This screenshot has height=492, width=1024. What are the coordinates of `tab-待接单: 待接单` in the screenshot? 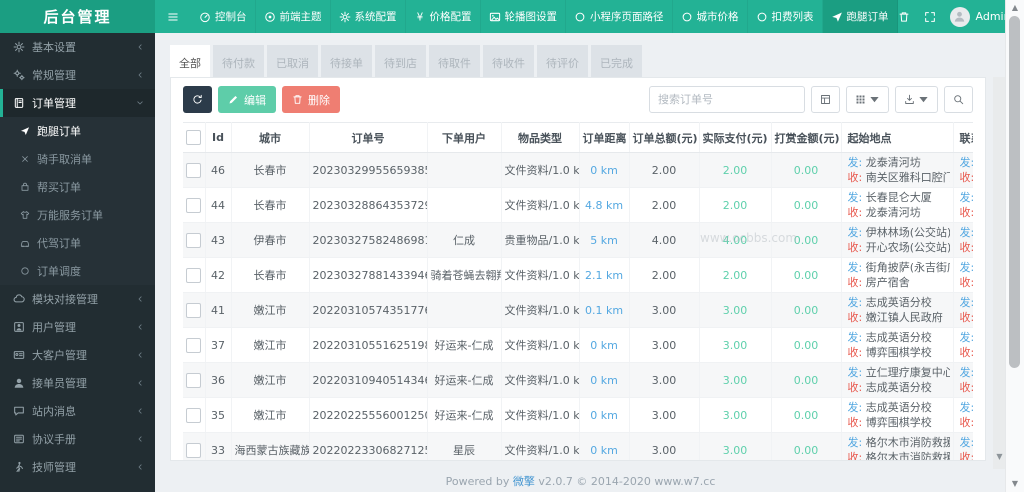 It's located at (346, 62).